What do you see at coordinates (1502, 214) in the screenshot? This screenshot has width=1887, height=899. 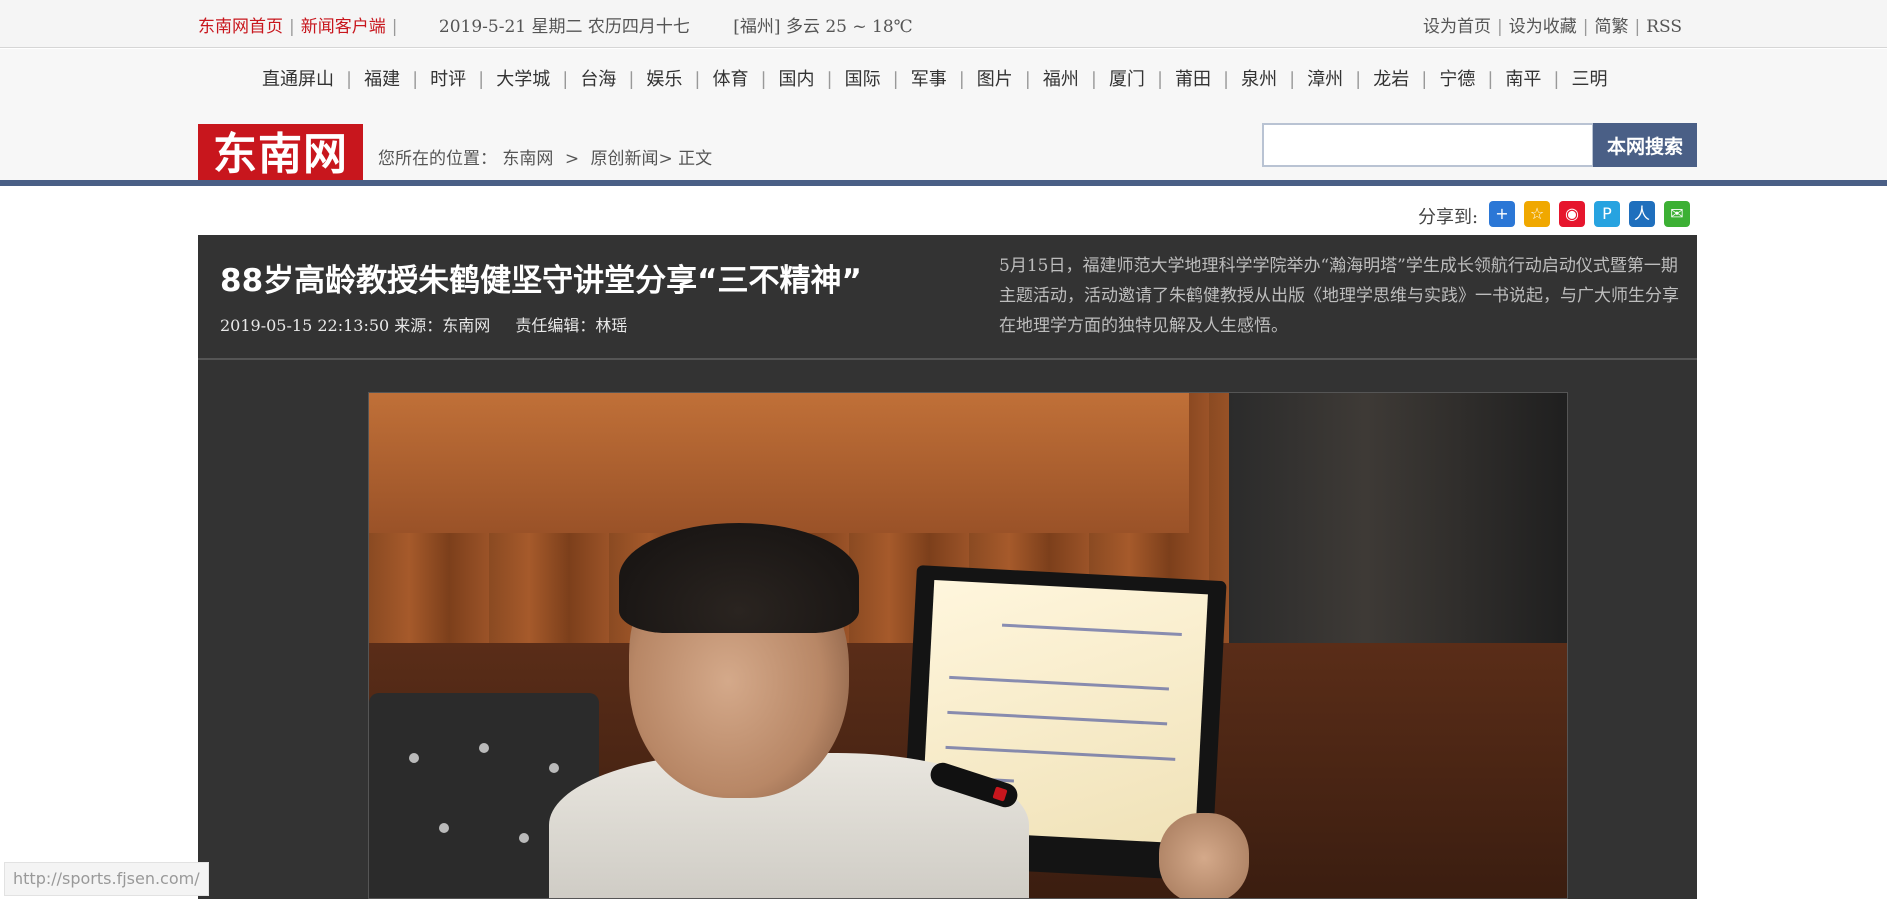 I see `qzone-share-icon: +` at bounding box center [1502, 214].